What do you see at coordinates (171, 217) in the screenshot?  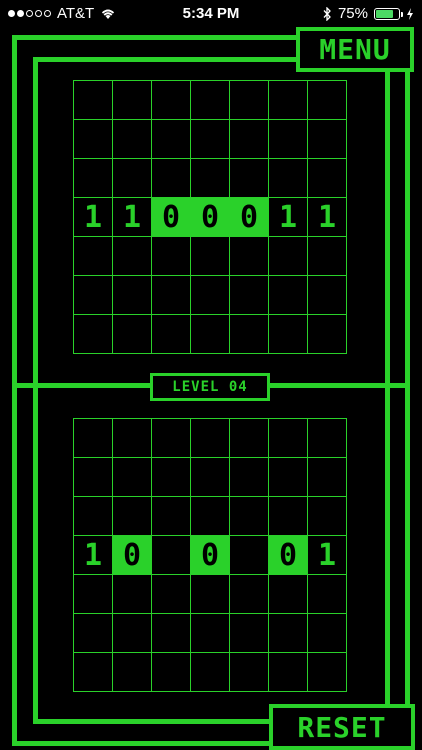 I see `target_row-cell-3: 0` at bounding box center [171, 217].